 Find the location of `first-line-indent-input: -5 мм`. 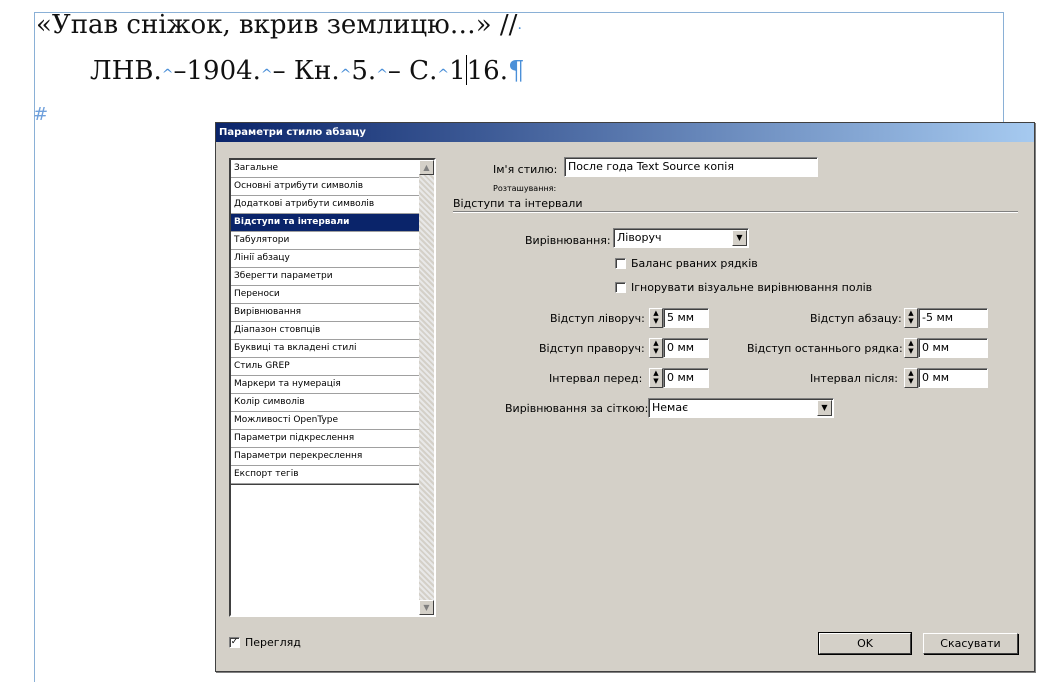

first-line-indent-input: -5 мм is located at coordinates (953, 318).